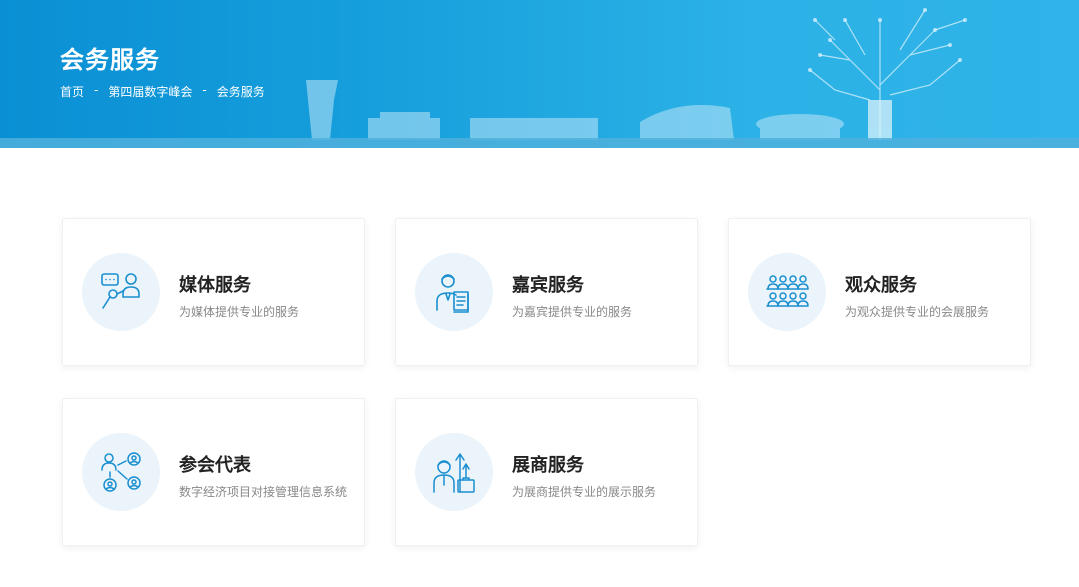  Describe the element at coordinates (240, 92) in the screenshot. I see `breadcrumb-current: 会务服务` at that location.